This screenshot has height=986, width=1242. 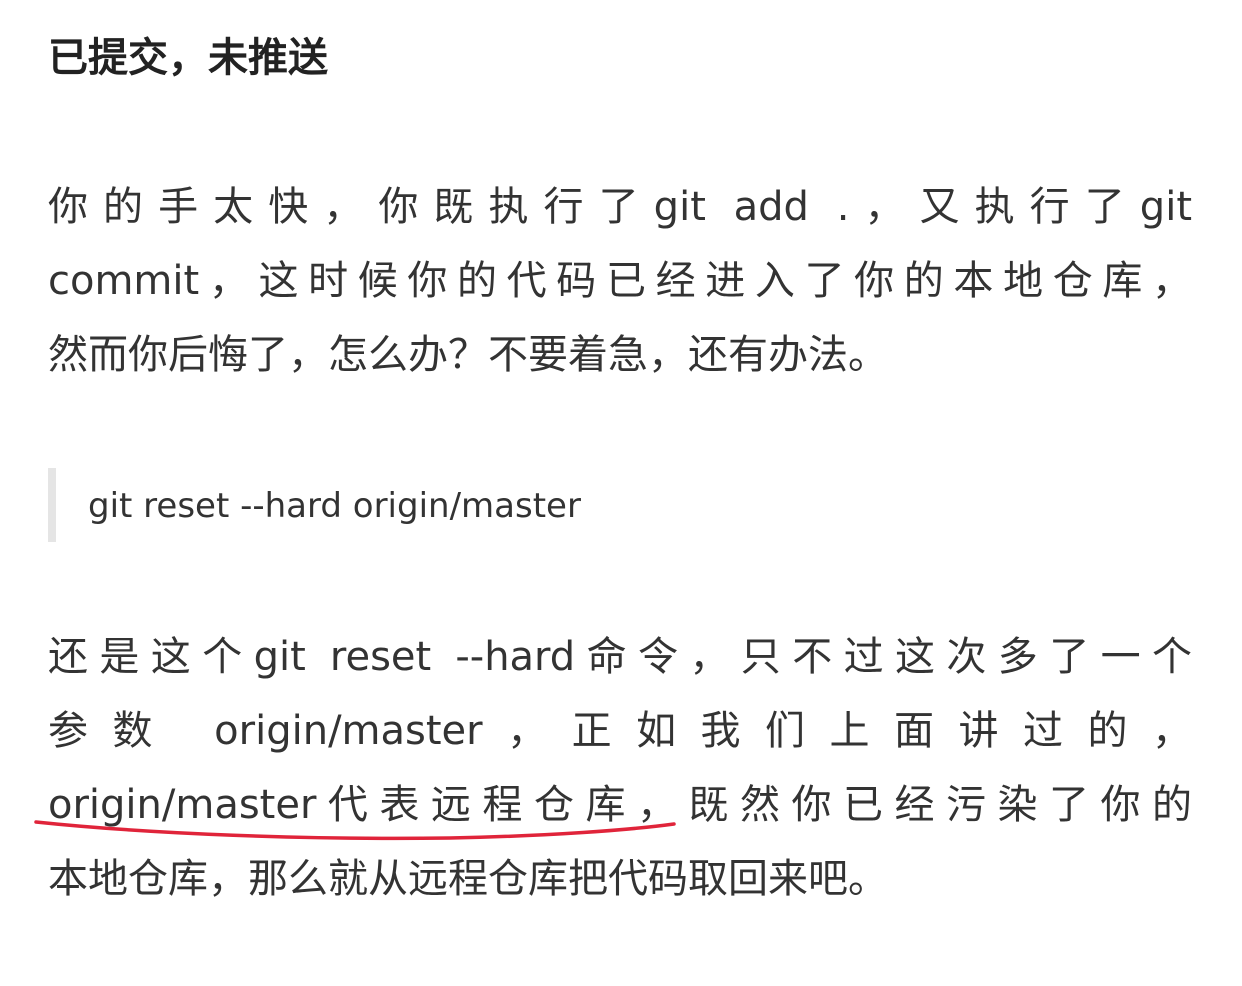 I want to click on paragraph-1-line-1: 你的手太快，你既执行了git add .，又执行了git, so click(x=620, y=207).